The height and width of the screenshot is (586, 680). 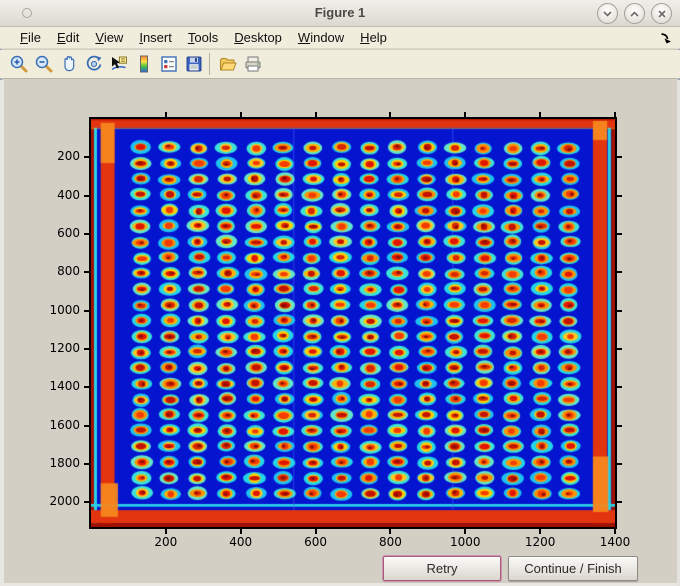 I want to click on menu-item-desktop: Desktop, so click(x=258, y=37).